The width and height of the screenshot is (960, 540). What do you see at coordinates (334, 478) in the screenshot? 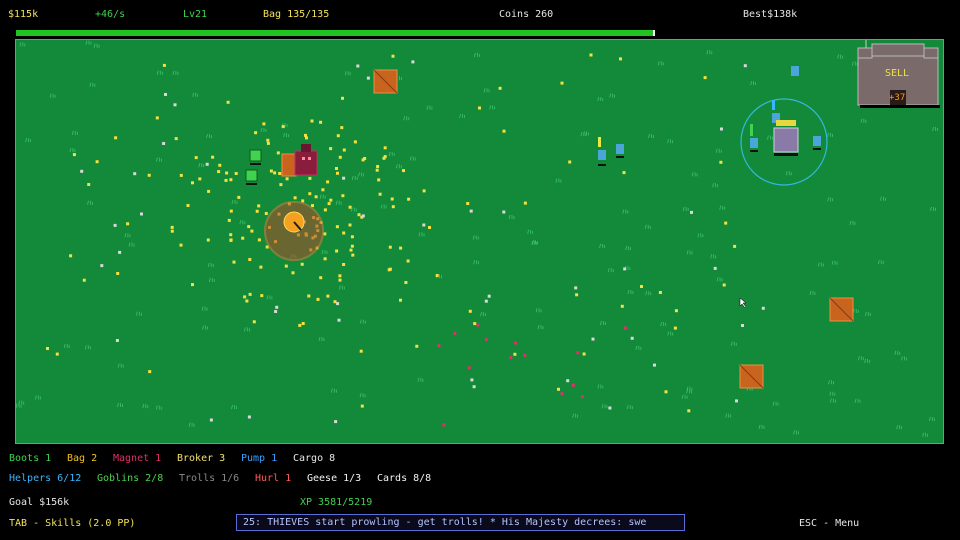
I see `unit-item-4: Geese 1/3` at bounding box center [334, 478].